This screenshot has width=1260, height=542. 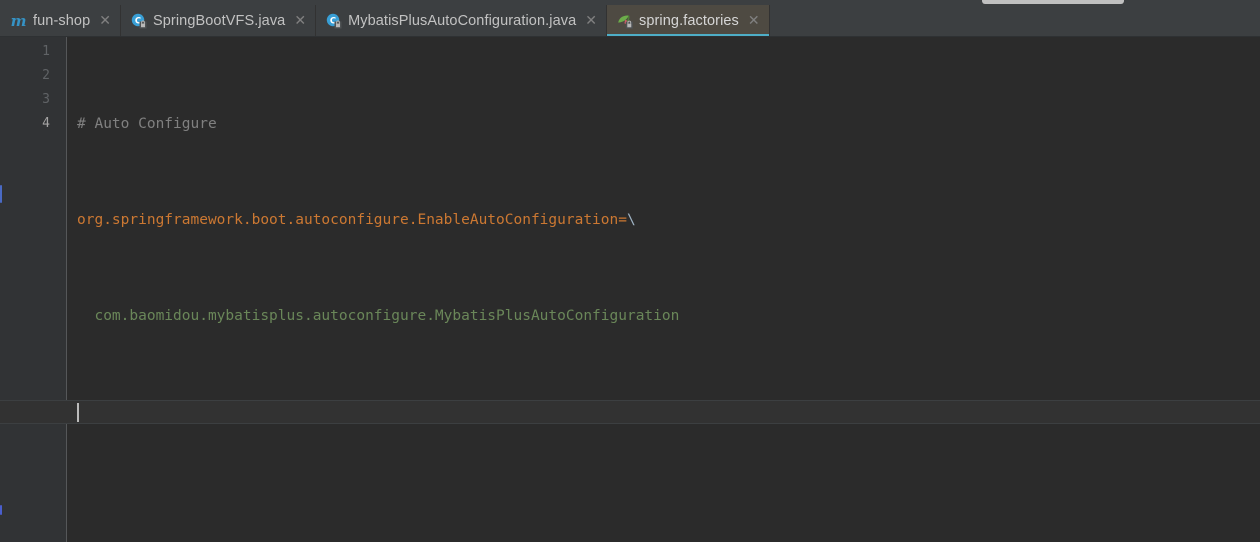 I want to click on editor-tab-mybatisplusautoconfiguration: C MybatisPlusAutoConfiguration.java ✕, so click(x=461, y=21).